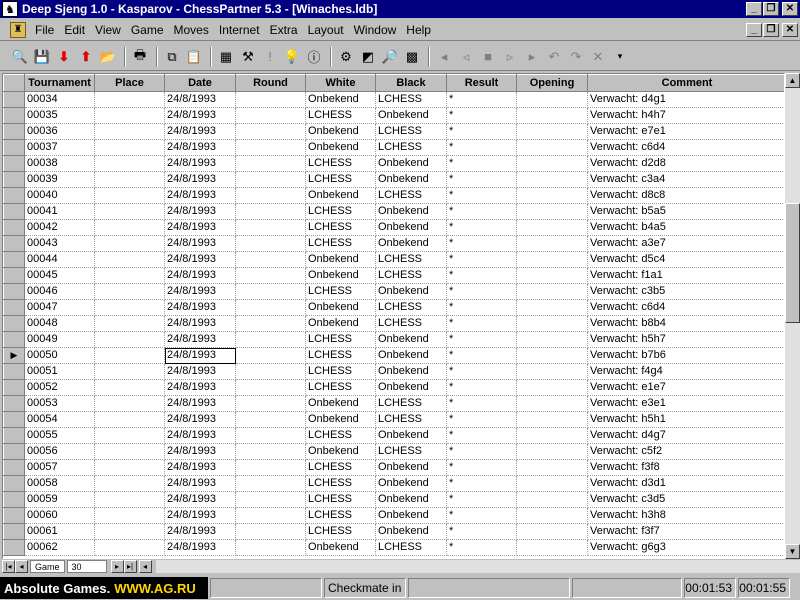 This screenshot has width=800, height=600. I want to click on column-header: Opening, so click(552, 83).